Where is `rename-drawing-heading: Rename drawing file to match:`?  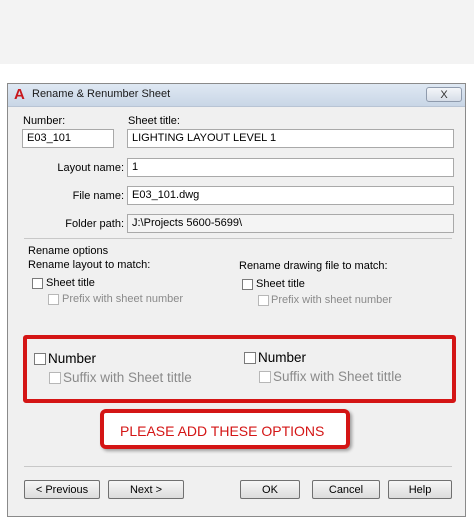
rename-drawing-heading: Rename drawing file to match: is located at coordinates (313, 266).